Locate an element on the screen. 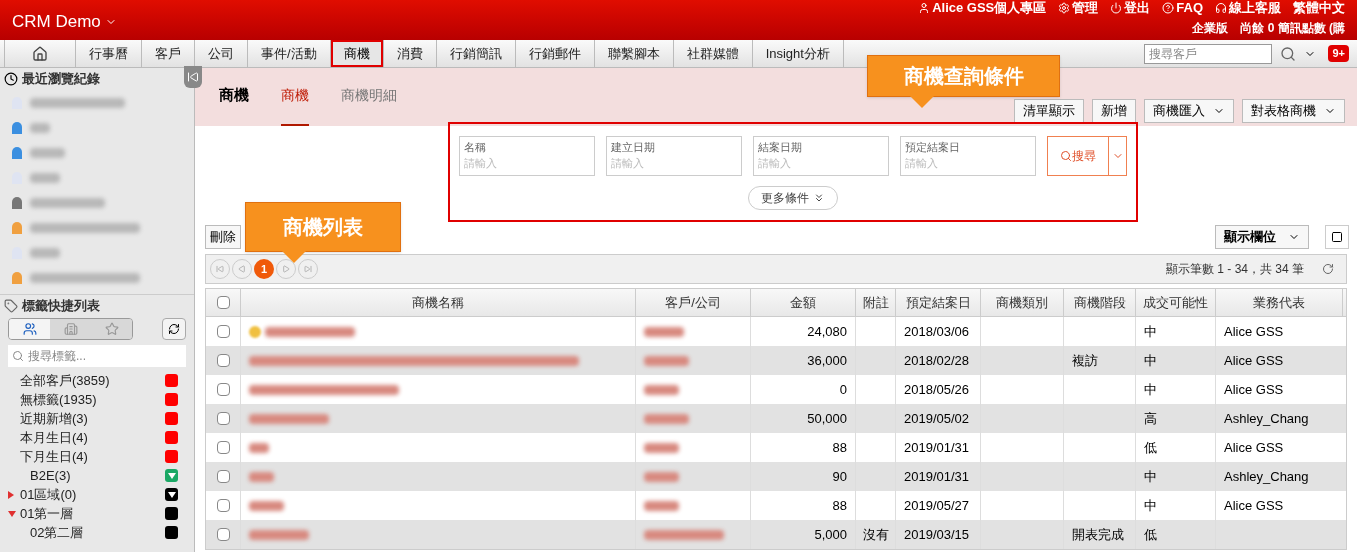 The image size is (1357, 552). action-button: 商機匯入 is located at coordinates (1189, 111).